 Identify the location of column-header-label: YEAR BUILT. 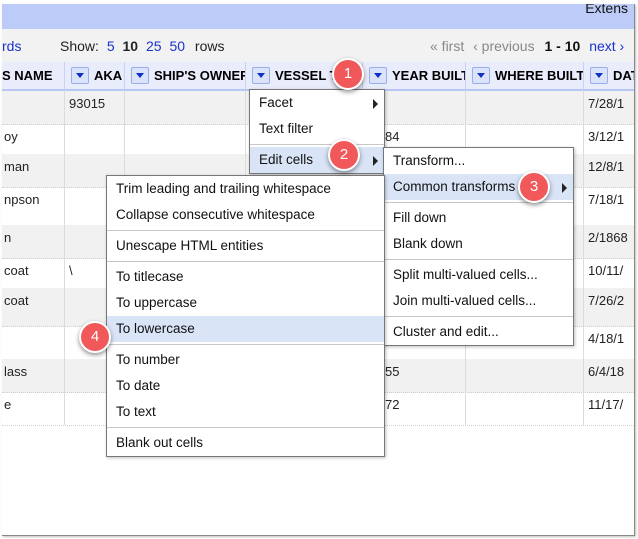
(429, 75).